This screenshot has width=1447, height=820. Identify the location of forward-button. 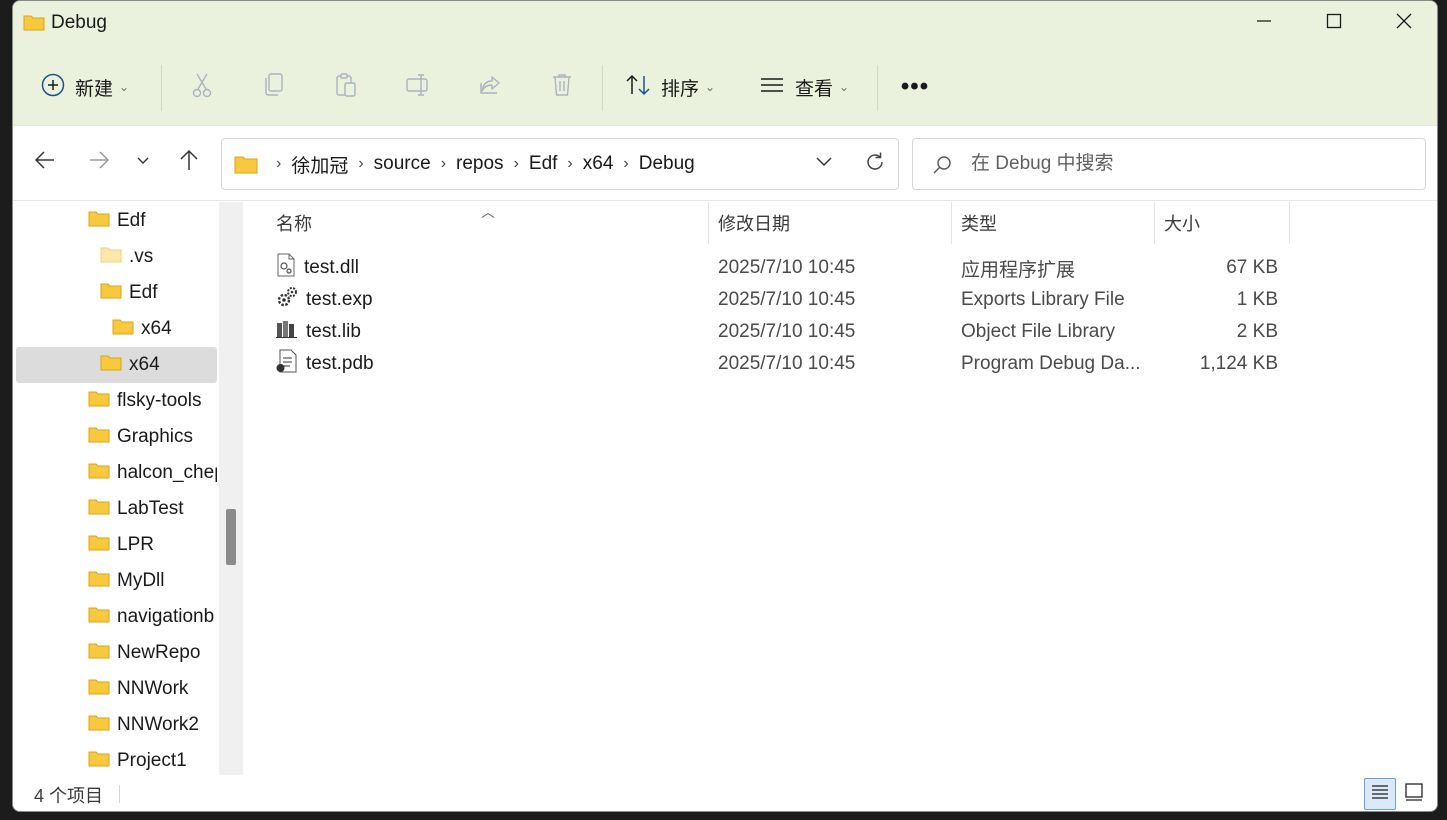
(99, 162).